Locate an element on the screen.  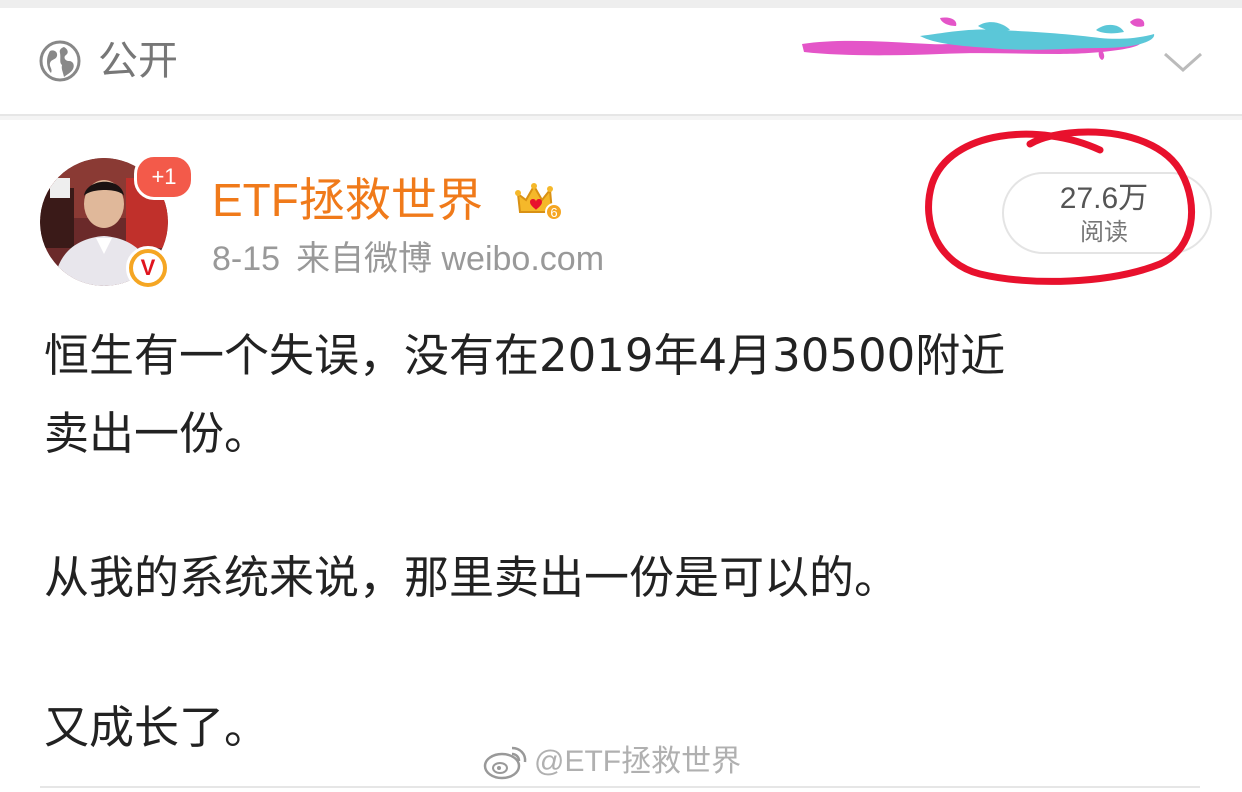
red-annotation-circle is located at coordinates (1060, 206).